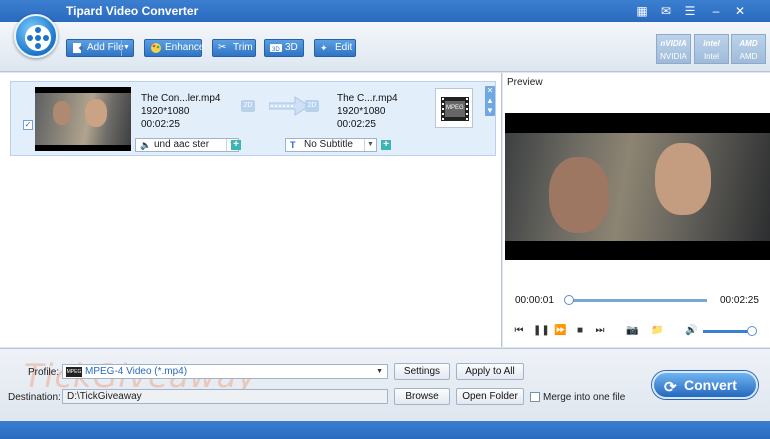 Image resolution: width=770 pixels, height=439 pixels. Describe the element at coordinates (525, 82) in the screenshot. I see `preview-label: Preview` at that location.